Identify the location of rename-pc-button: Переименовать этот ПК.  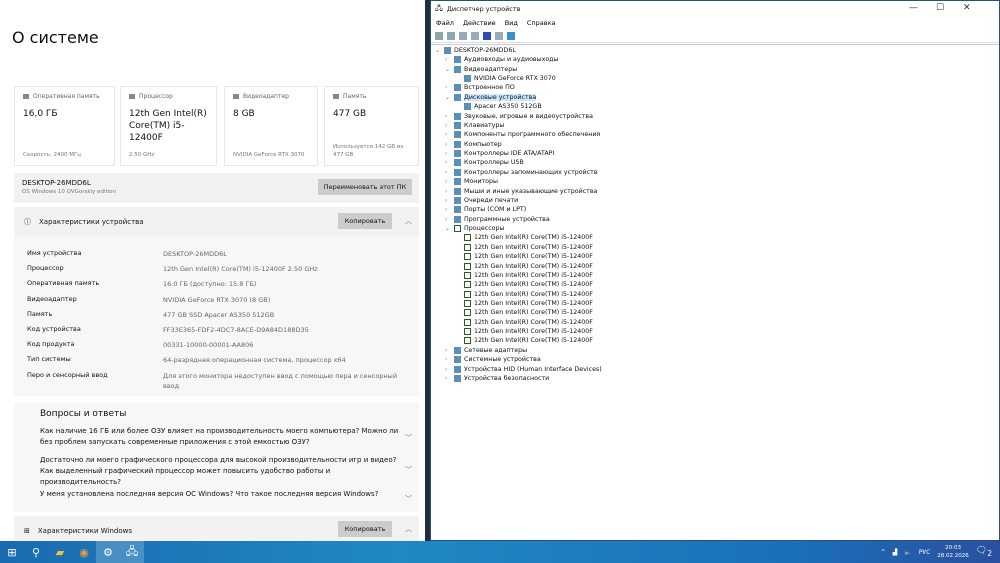
(365, 187).